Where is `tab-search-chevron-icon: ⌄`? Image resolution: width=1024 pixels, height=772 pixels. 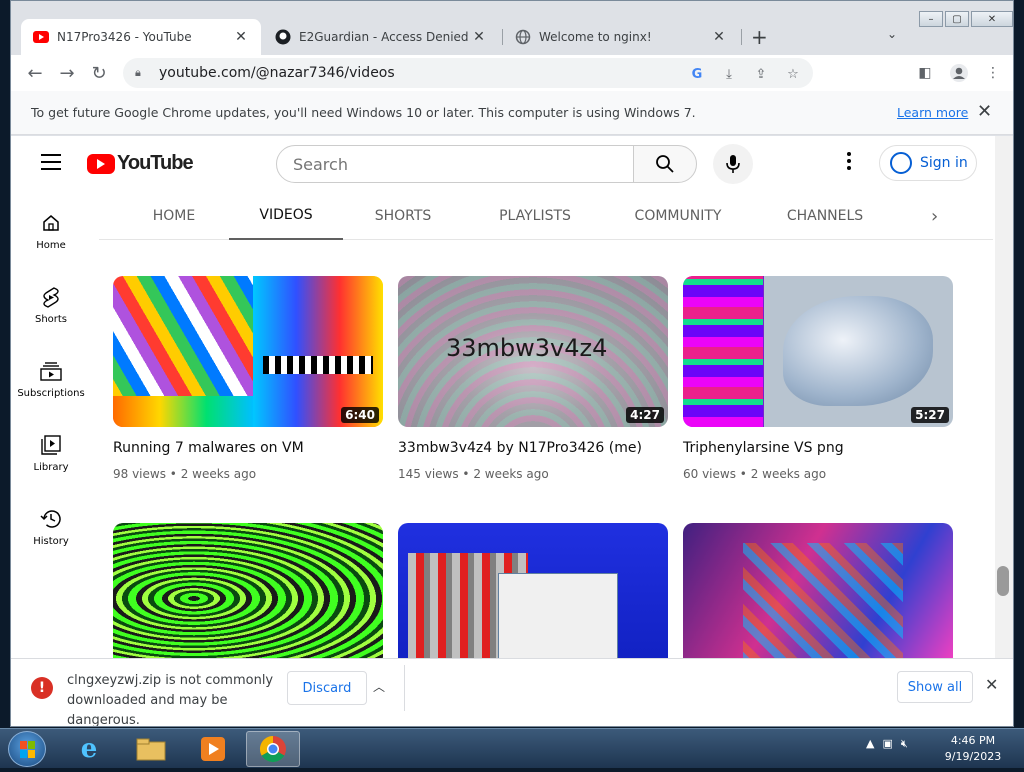
tab-search-chevron-icon: ⌄ is located at coordinates (892, 34).